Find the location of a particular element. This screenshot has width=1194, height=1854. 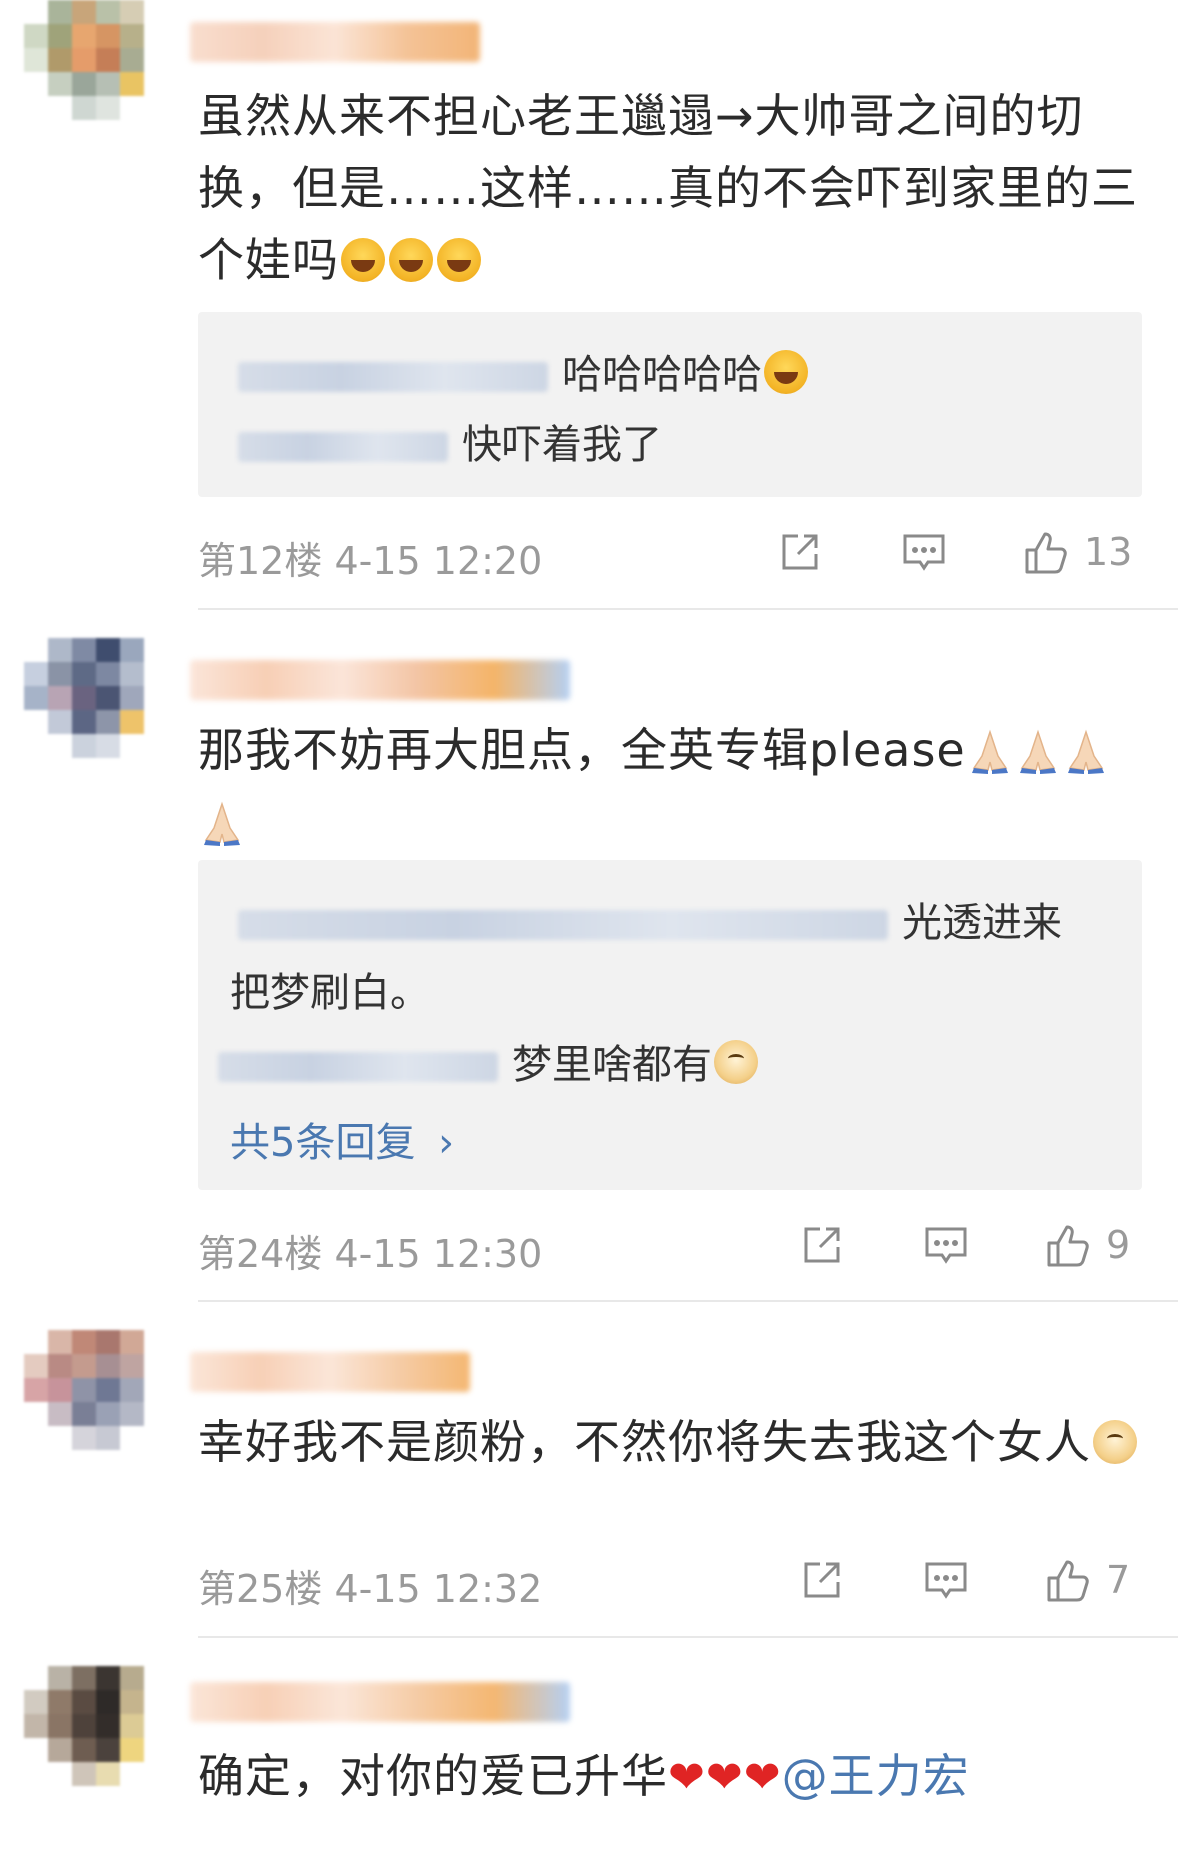

floor-number: 第25楼 is located at coordinates (260, 1589).